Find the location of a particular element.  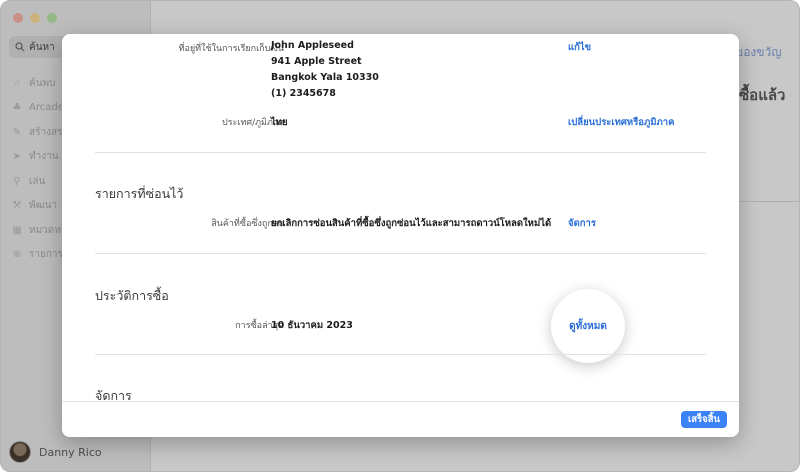

update-icon: ⊕ is located at coordinates (17, 255).